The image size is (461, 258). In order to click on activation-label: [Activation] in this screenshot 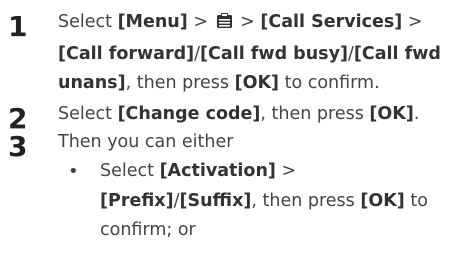, I will do `click(217, 171)`.